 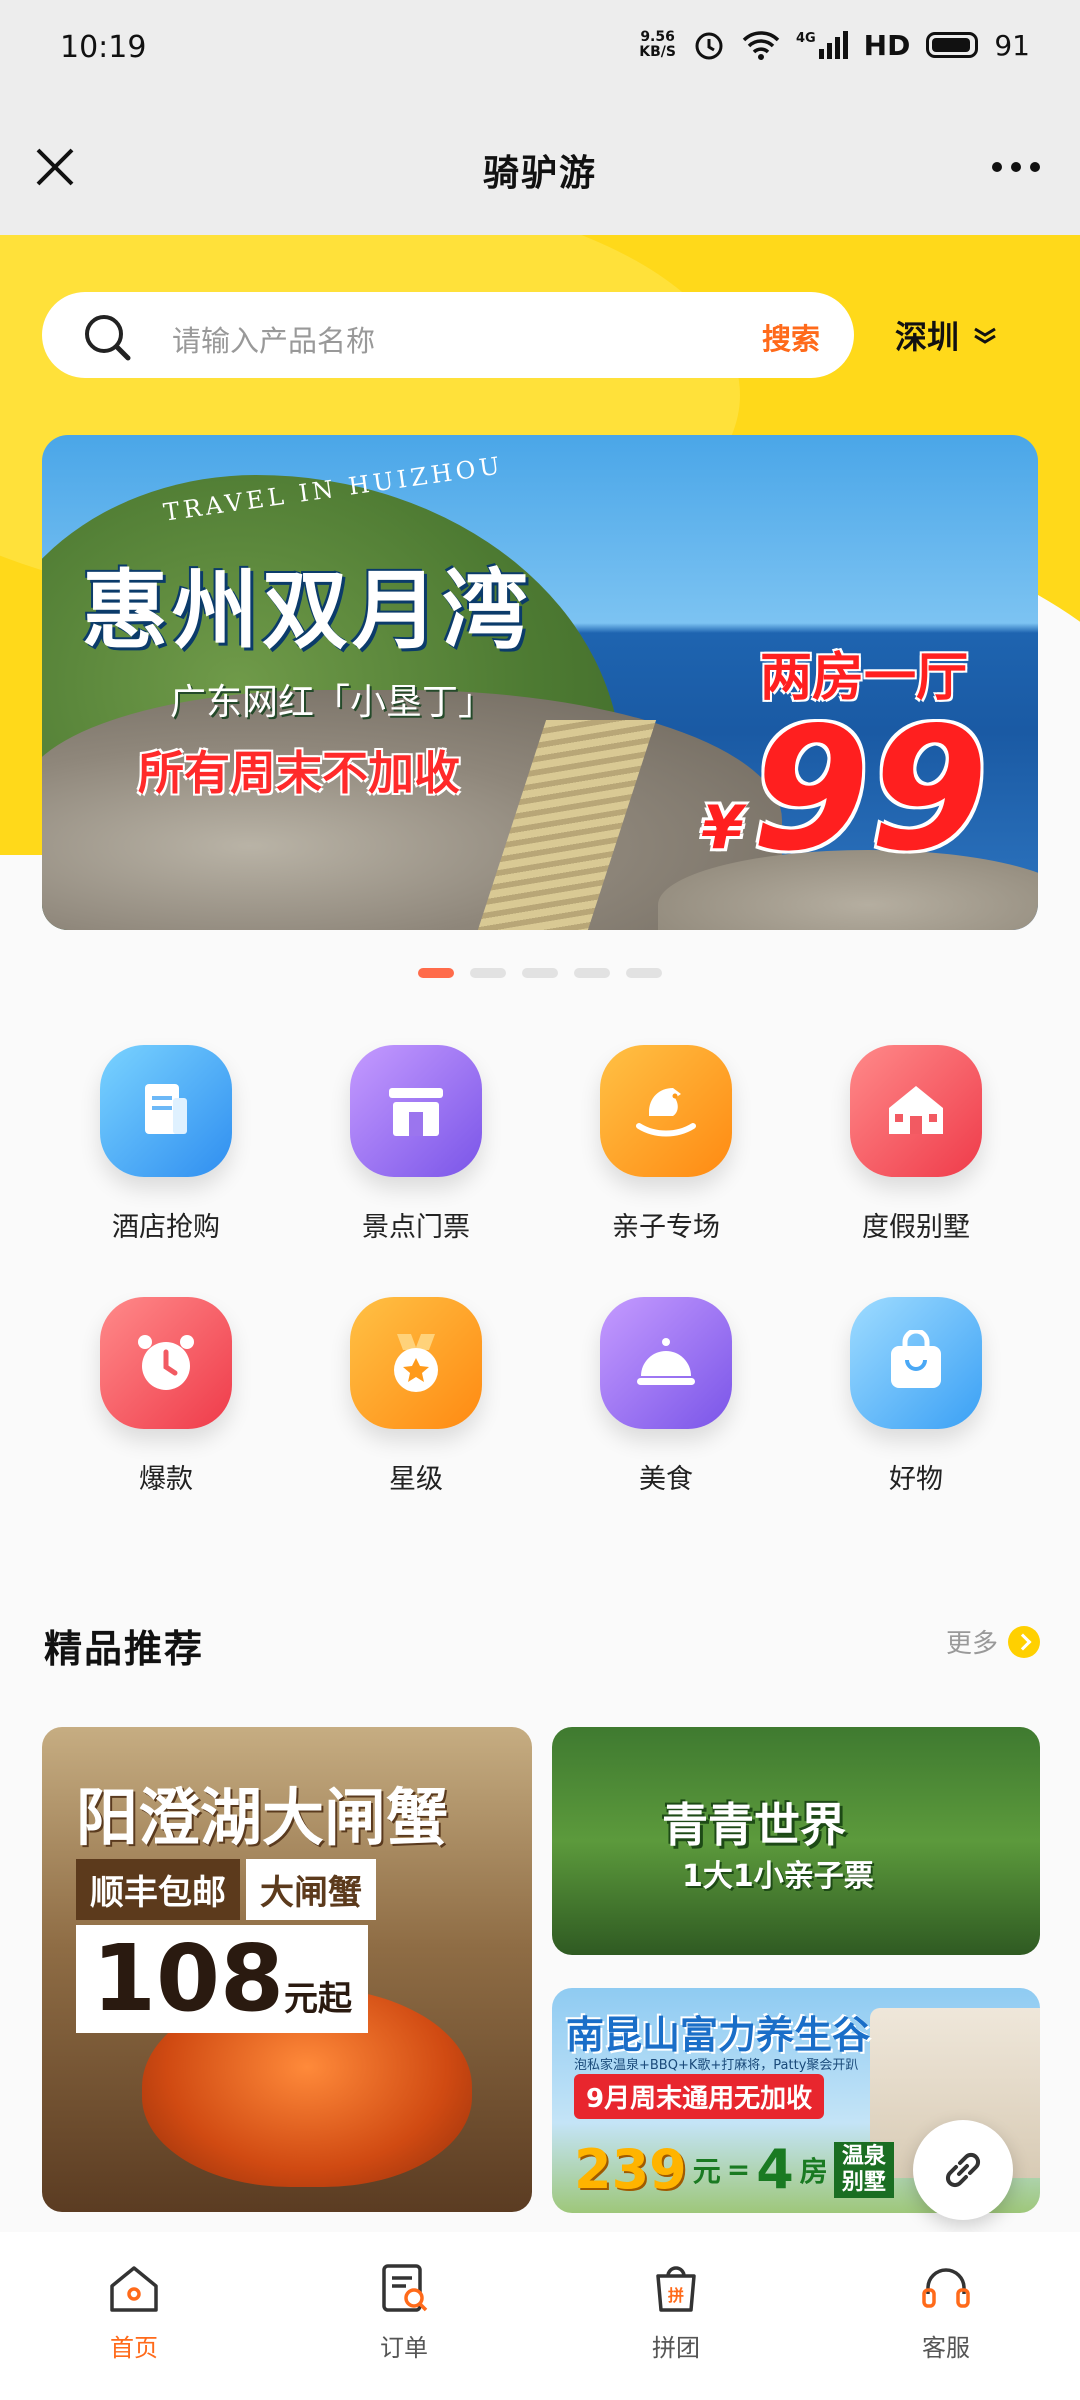 What do you see at coordinates (630, 2169) in the screenshot?
I see `spa-price-value: 239` at bounding box center [630, 2169].